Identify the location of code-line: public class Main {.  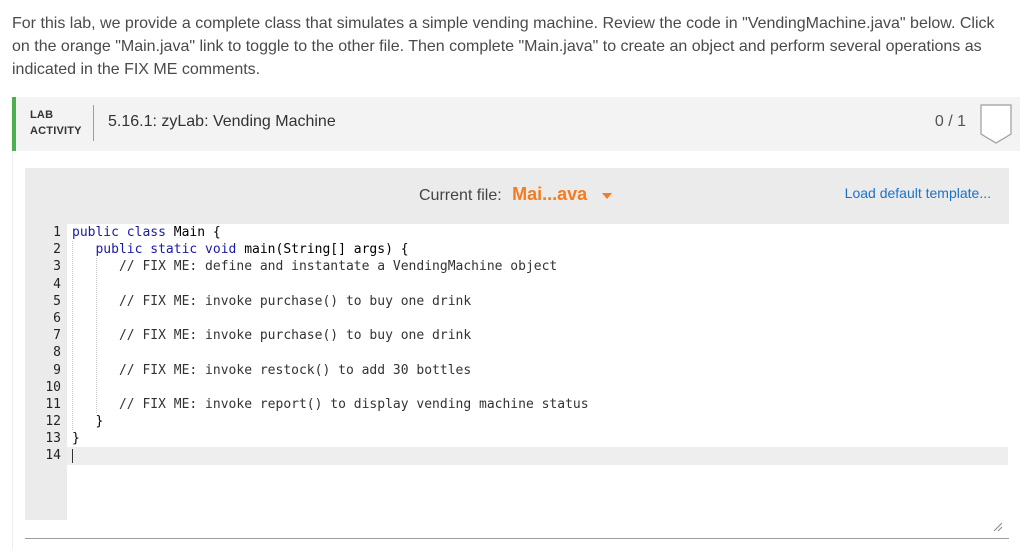
(540, 232).